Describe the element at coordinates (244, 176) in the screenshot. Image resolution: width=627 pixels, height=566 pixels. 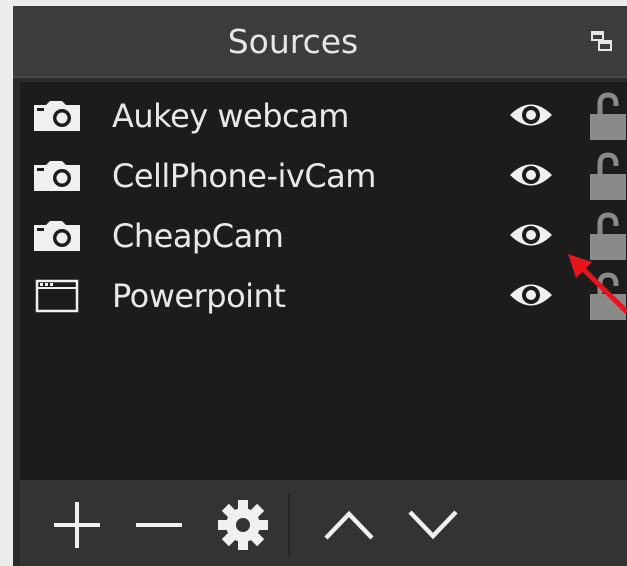
I see `source-label: CellPhone-ivCam` at that location.